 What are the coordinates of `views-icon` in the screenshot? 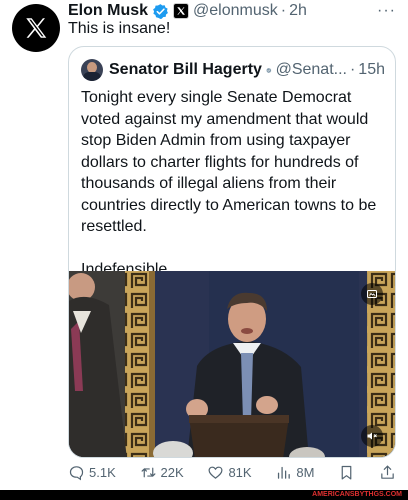 It's located at (284, 472).